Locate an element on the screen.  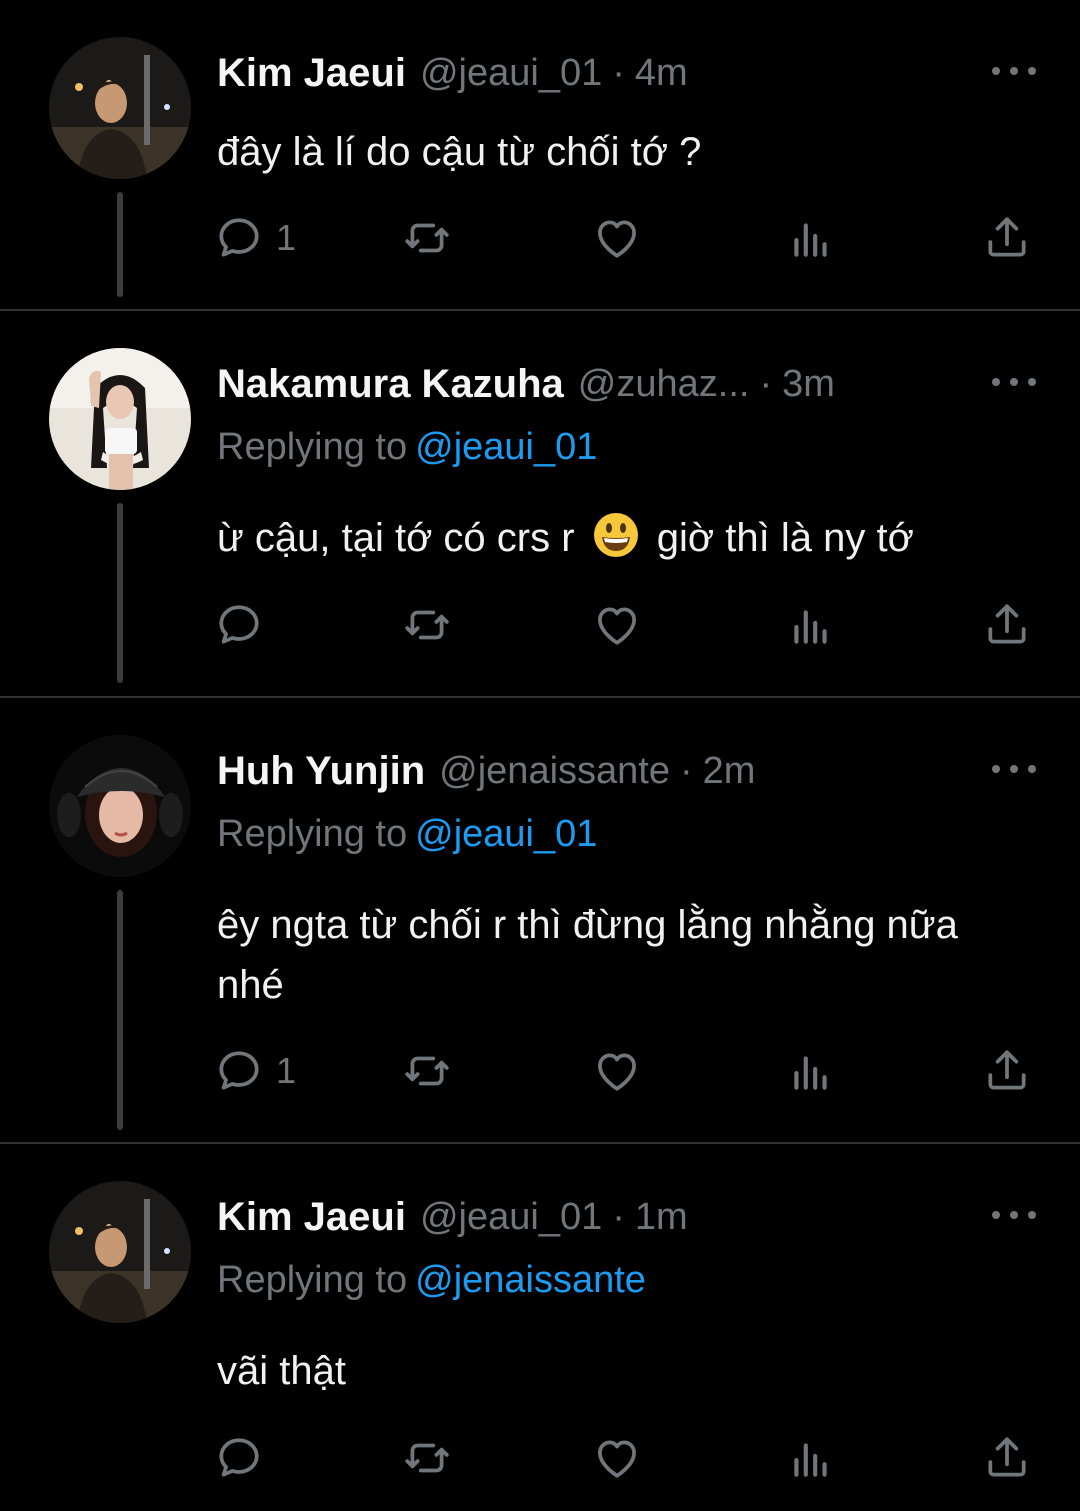
tweet-header: Nakamura Kazuha @zuhaz... · 3m is located at coordinates (526, 384).